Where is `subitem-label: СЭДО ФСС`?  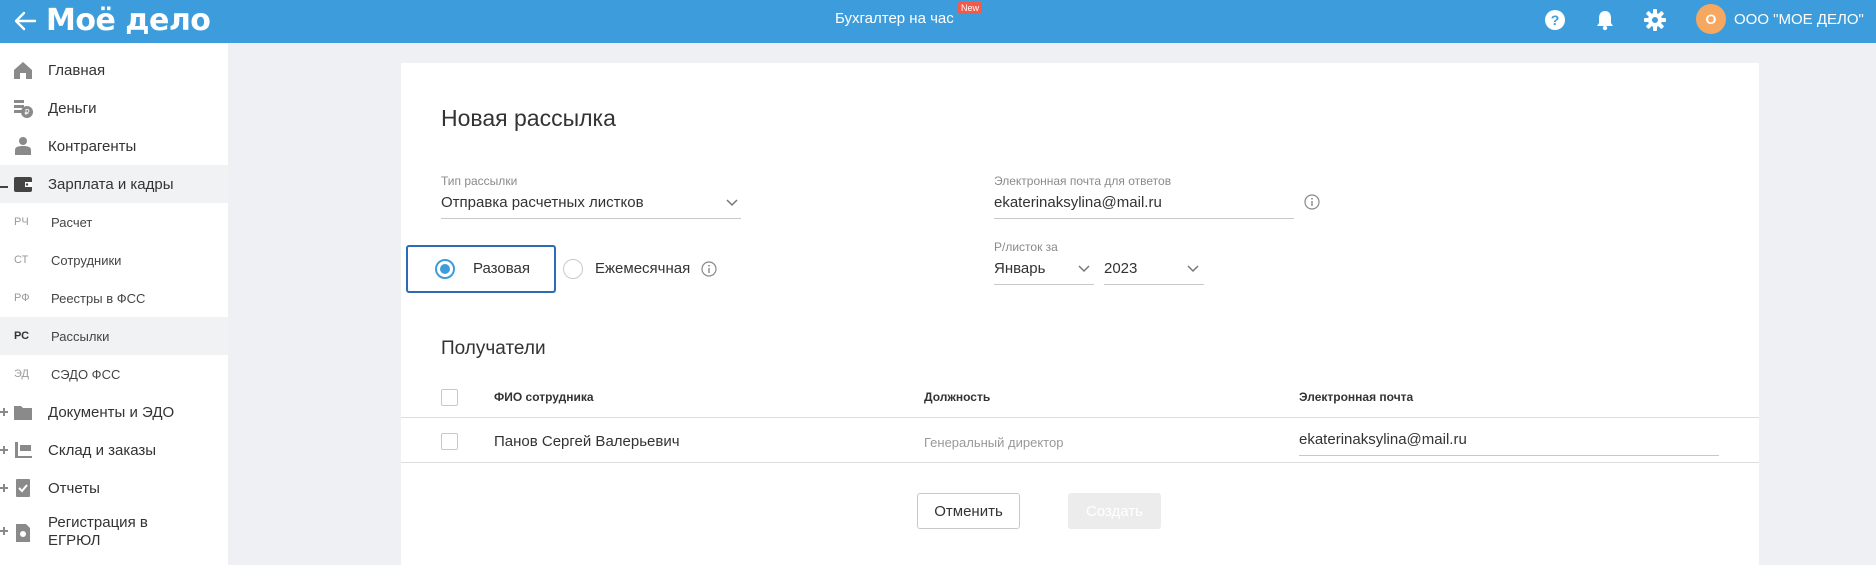 subitem-label: СЭДО ФСС is located at coordinates (86, 374).